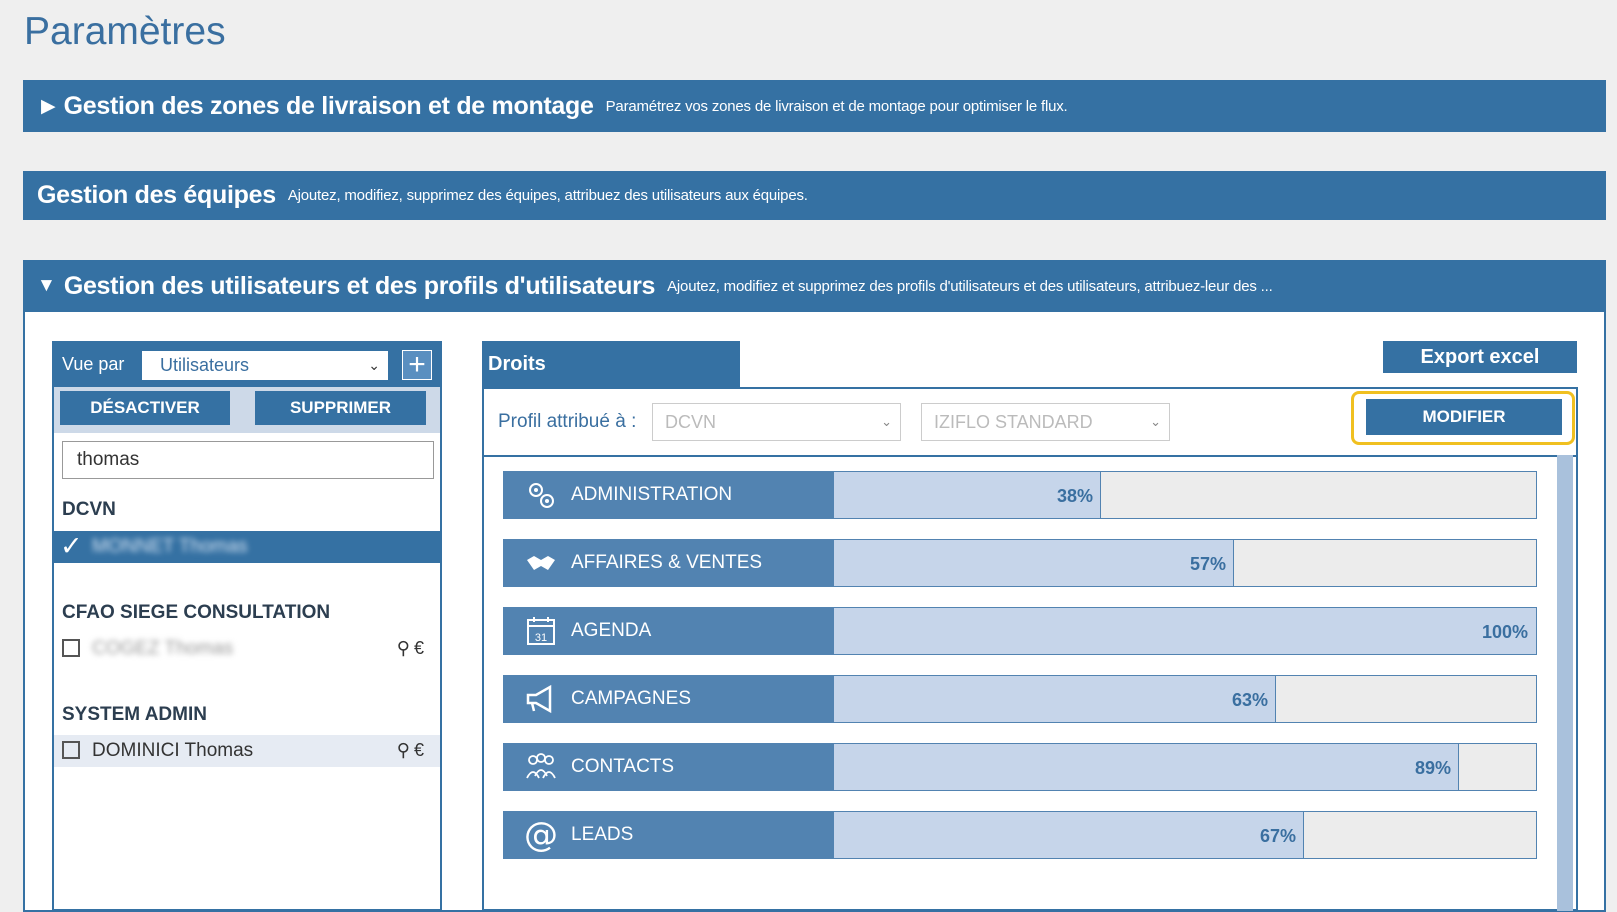 The width and height of the screenshot is (1617, 912). What do you see at coordinates (156, 195) in the screenshot?
I see `section-title: Gestion des équipes` at bounding box center [156, 195].